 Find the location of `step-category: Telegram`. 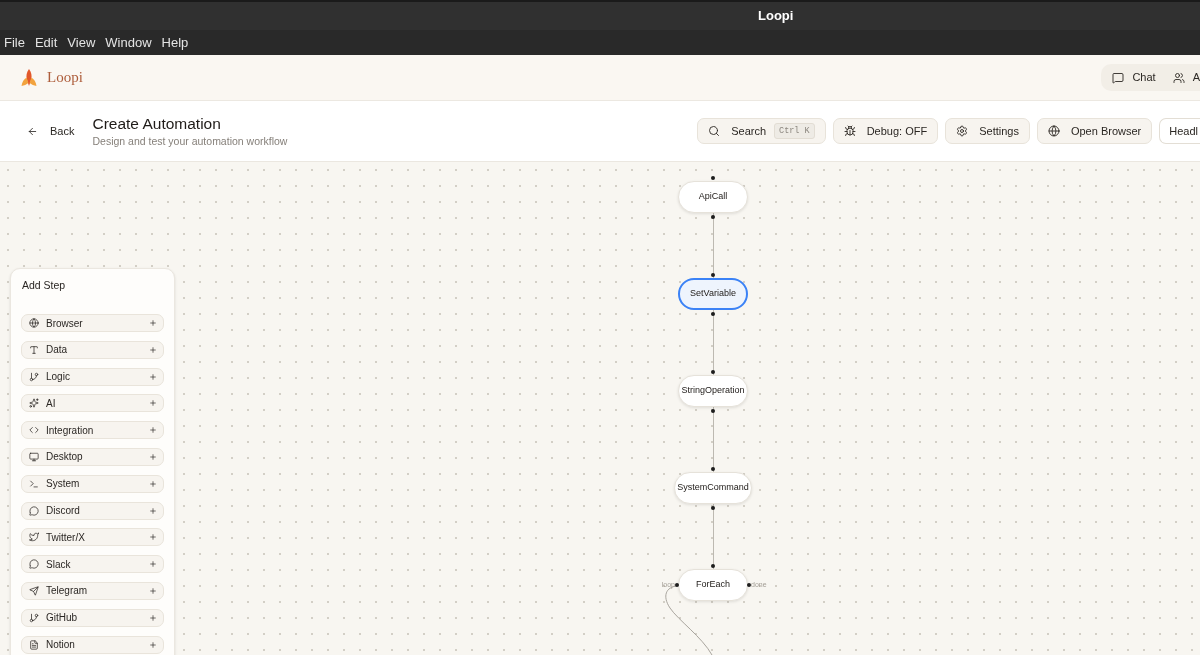

step-category: Telegram is located at coordinates (92, 590).